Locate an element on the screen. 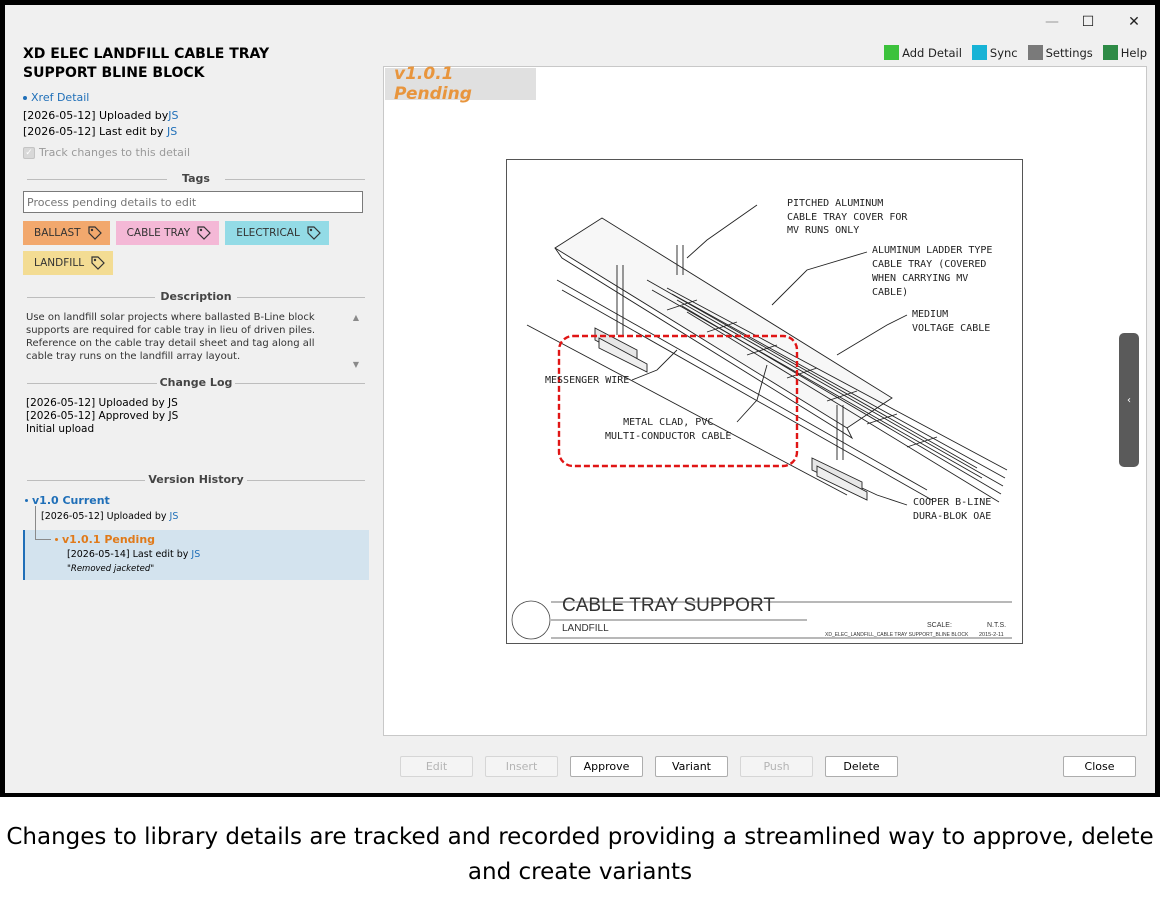  callout-messenger-wire: MESSENGER WIRE is located at coordinates (587, 381).